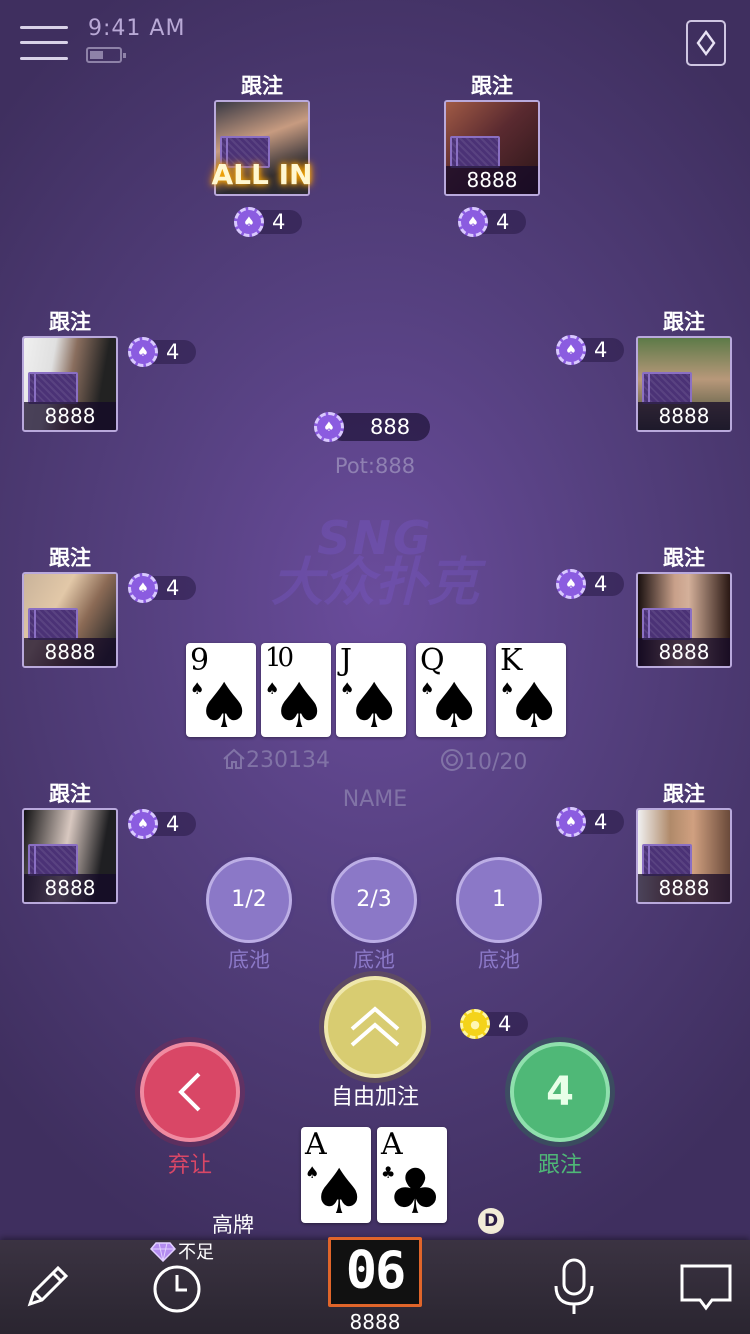  Describe the element at coordinates (451, 690) in the screenshot. I see `board-card: Q ♠ ♠` at that location.